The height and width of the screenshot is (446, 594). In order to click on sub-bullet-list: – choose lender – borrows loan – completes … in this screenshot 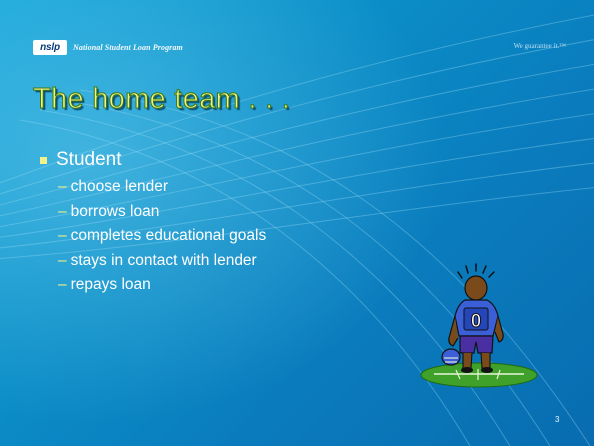, I will do `click(162, 236)`.